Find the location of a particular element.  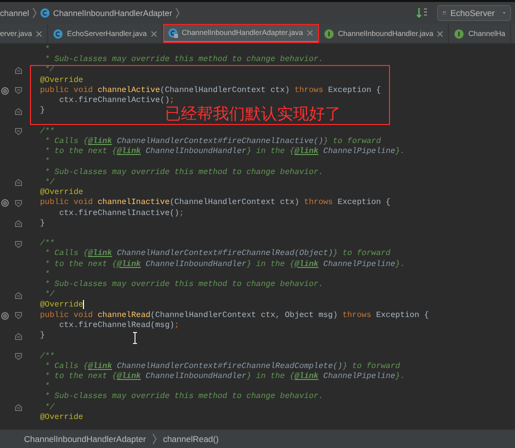

vcs-icon is located at coordinates (422, 13).